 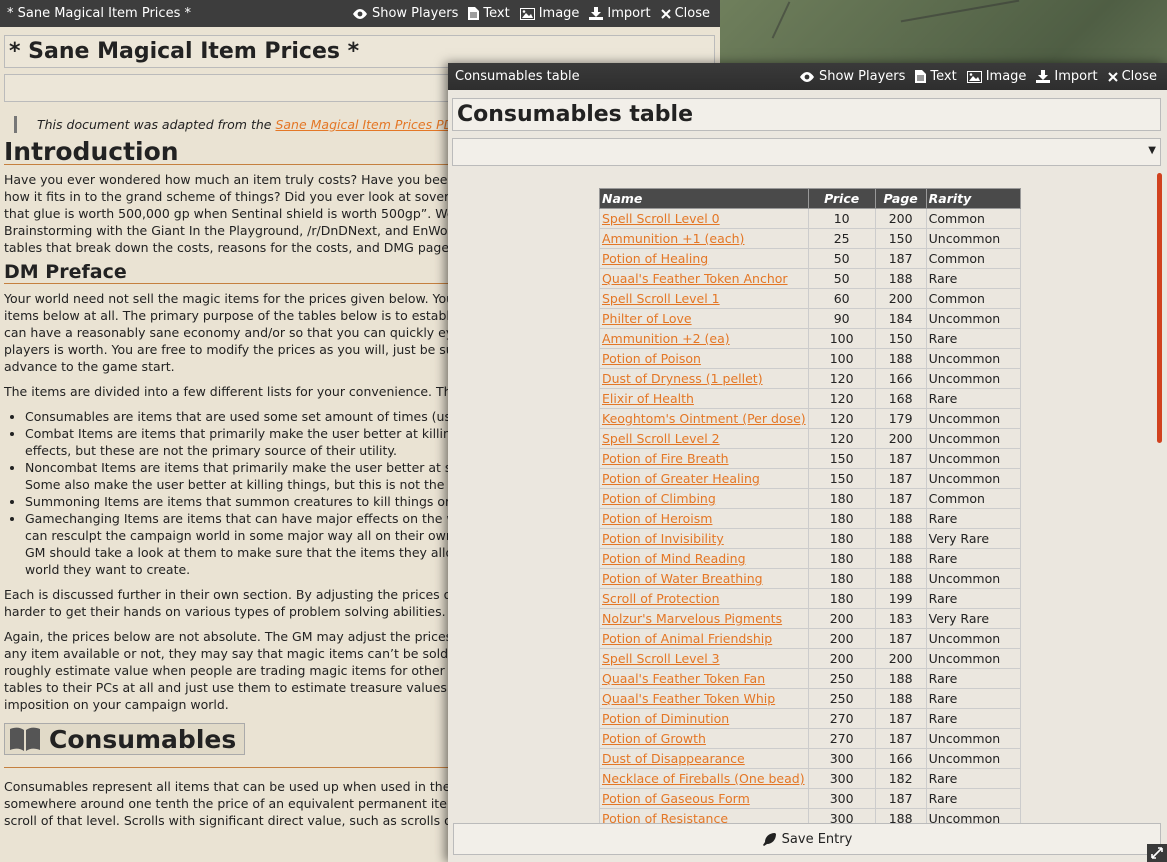 What do you see at coordinates (661, 298) in the screenshot?
I see `item-name-link: Spell Scroll Level 1` at bounding box center [661, 298].